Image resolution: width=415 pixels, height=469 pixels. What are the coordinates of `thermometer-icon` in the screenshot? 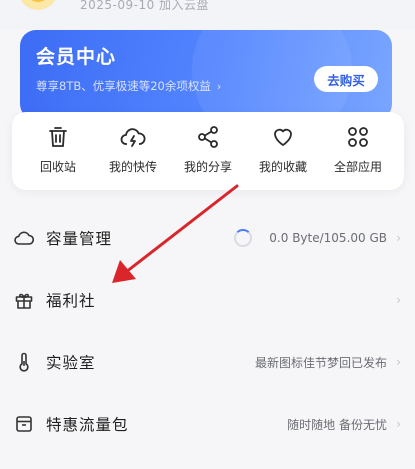 It's located at (24, 362).